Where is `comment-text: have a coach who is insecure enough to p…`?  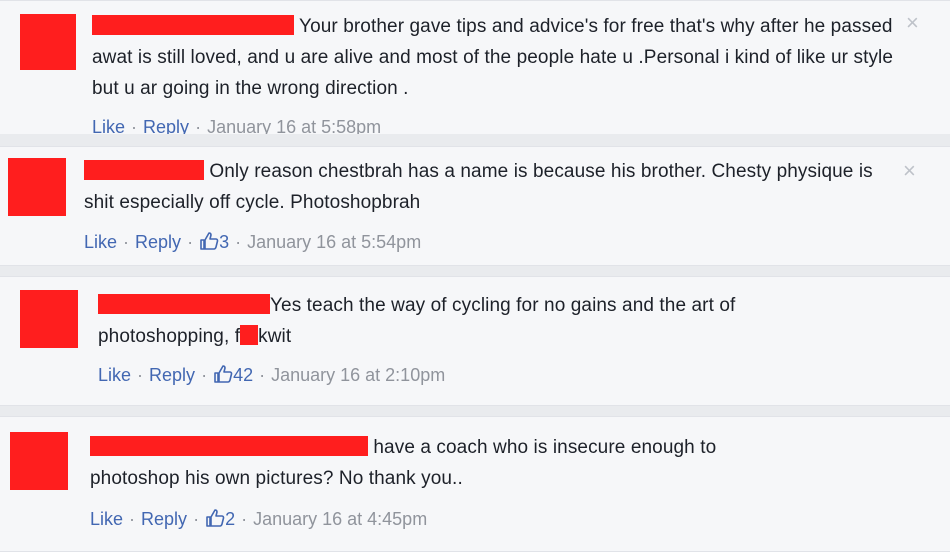 comment-text: have a coach who is insecure enough to p… is located at coordinates (450, 463).